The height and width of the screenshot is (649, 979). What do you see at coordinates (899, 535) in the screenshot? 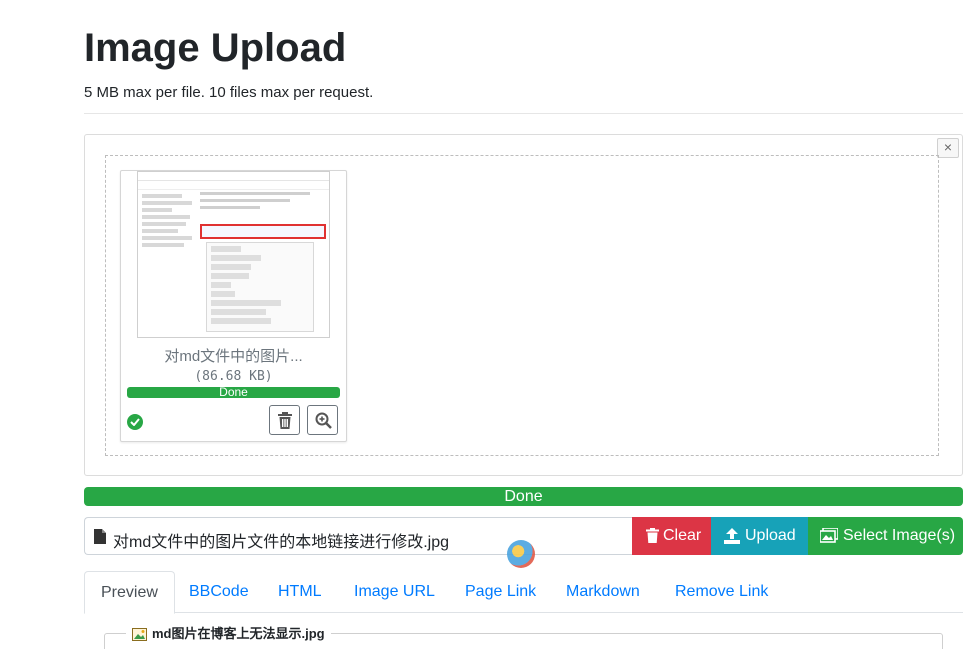
I see `select-images-label: Select Image(s)` at bounding box center [899, 535].